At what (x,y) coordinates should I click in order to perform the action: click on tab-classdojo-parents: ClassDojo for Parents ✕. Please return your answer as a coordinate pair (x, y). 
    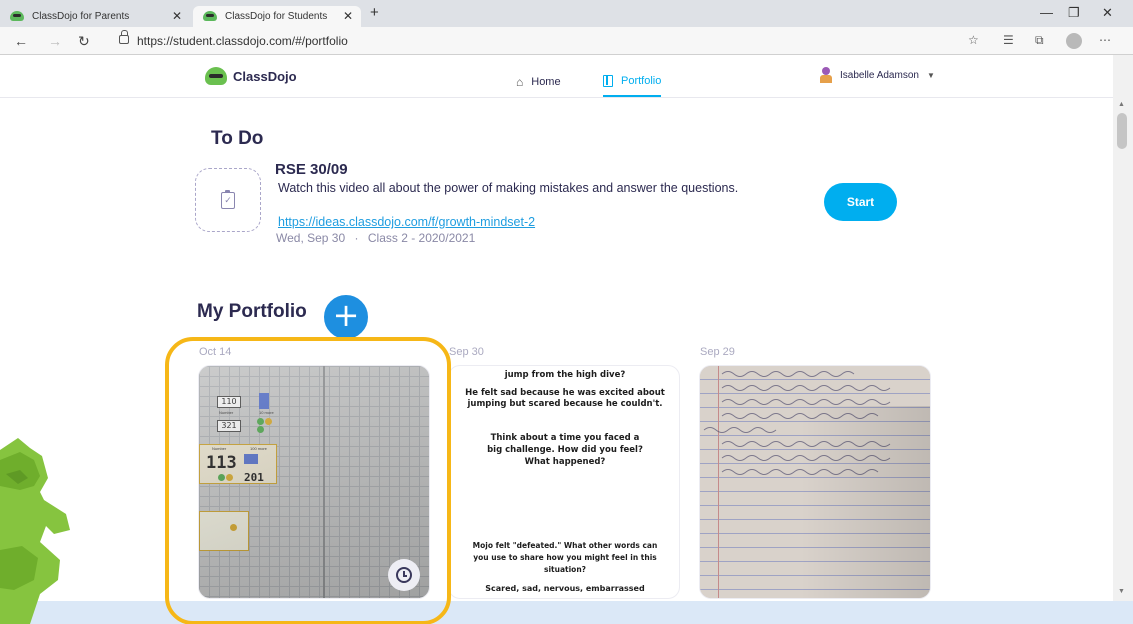
    Looking at the image, I should click on (95, 16).